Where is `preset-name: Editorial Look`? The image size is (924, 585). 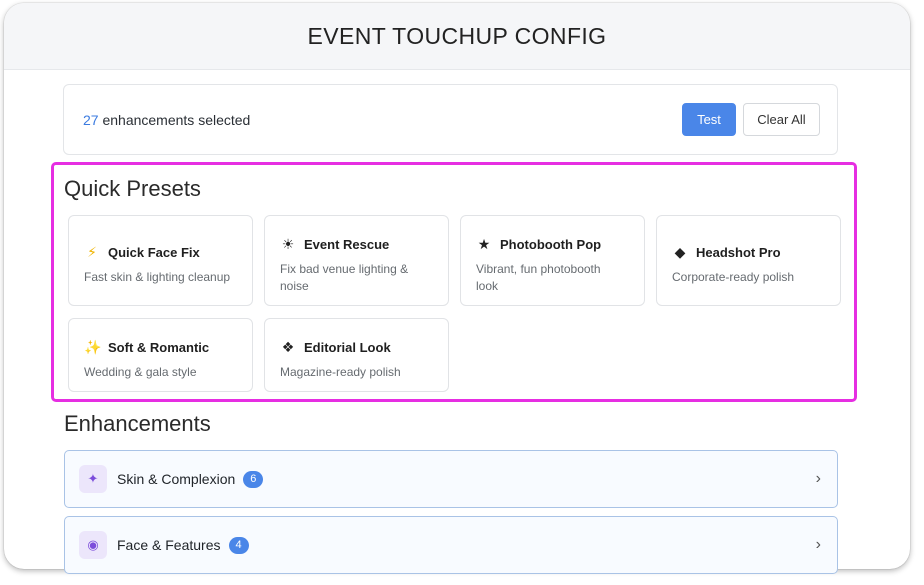
preset-name: Editorial Look is located at coordinates (347, 347).